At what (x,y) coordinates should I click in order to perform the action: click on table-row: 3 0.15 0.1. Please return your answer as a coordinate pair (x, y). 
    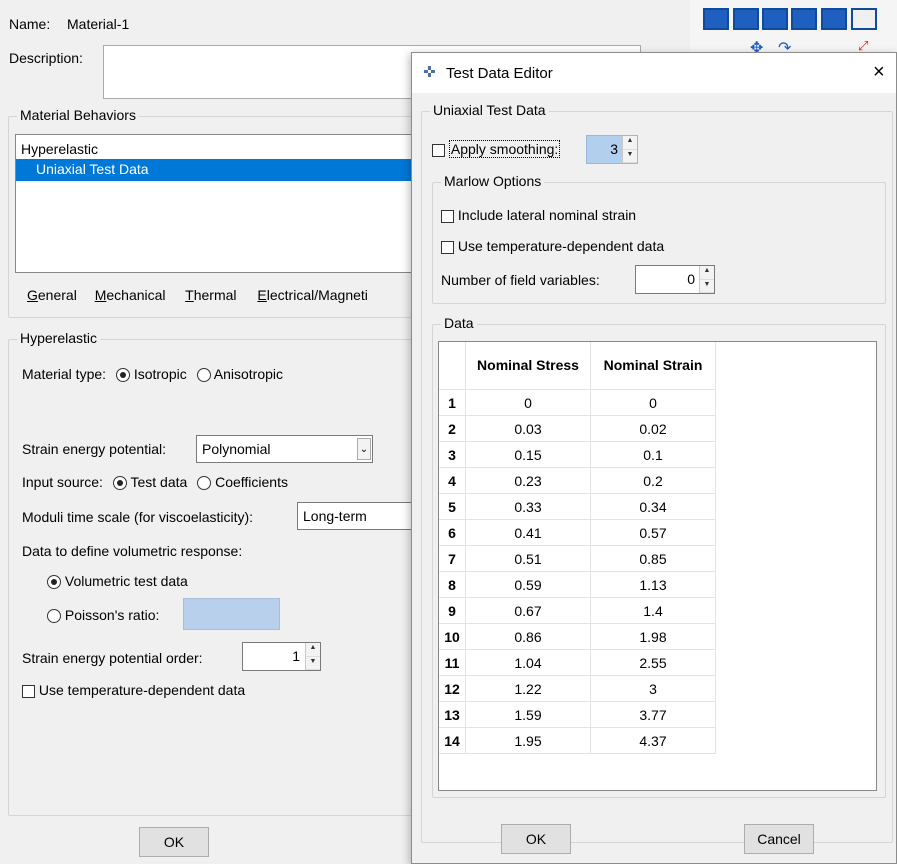
    Looking at the image, I should click on (577, 454).